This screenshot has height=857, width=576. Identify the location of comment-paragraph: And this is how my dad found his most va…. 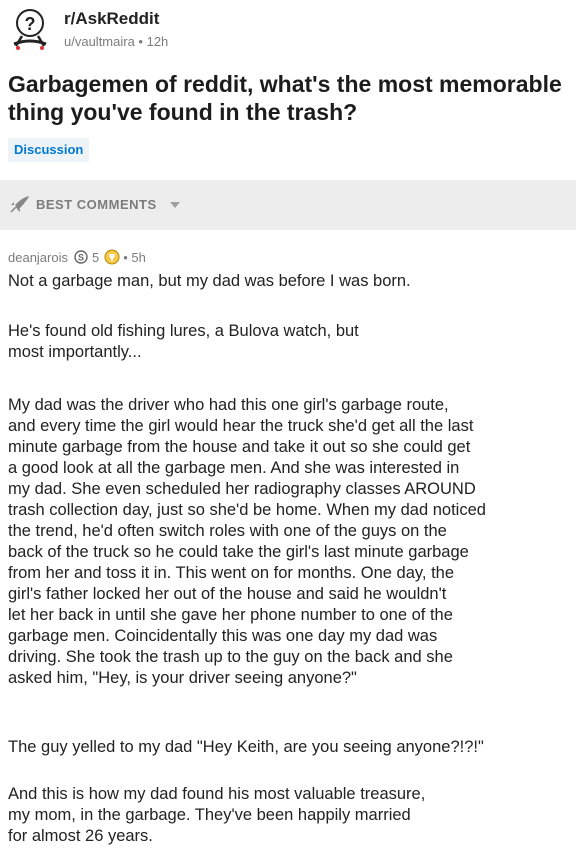
(217, 815).